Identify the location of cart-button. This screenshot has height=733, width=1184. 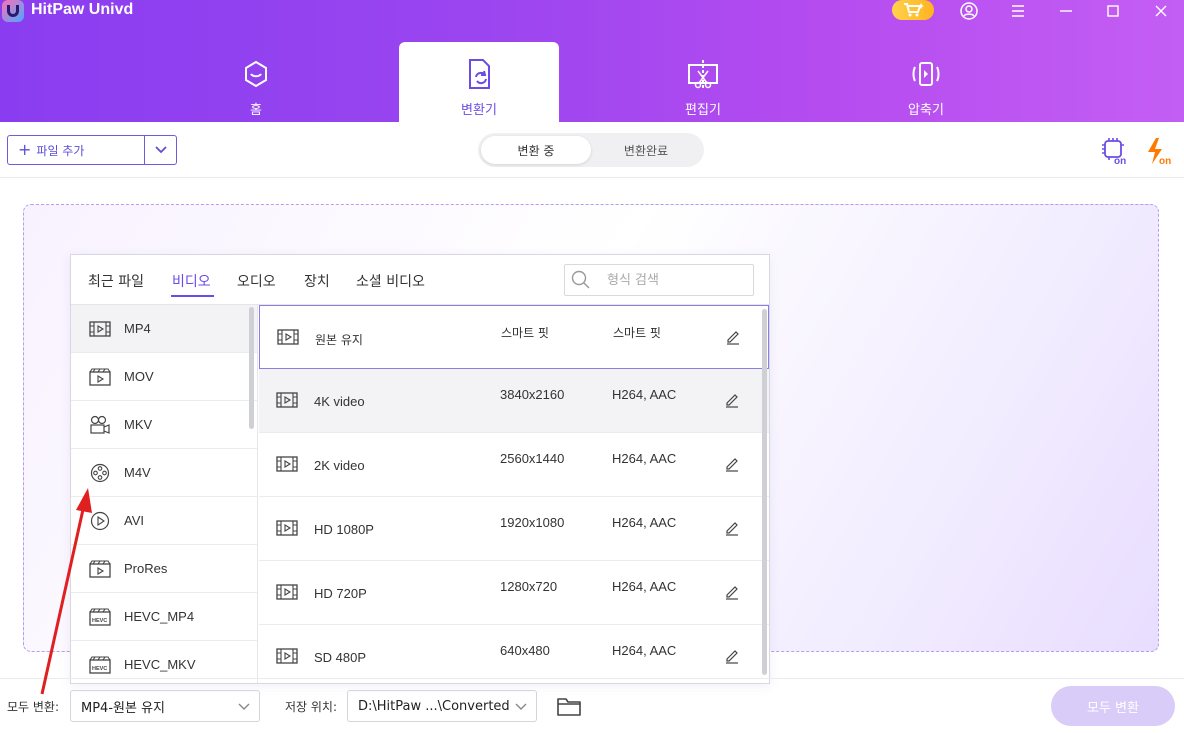
(913, 10).